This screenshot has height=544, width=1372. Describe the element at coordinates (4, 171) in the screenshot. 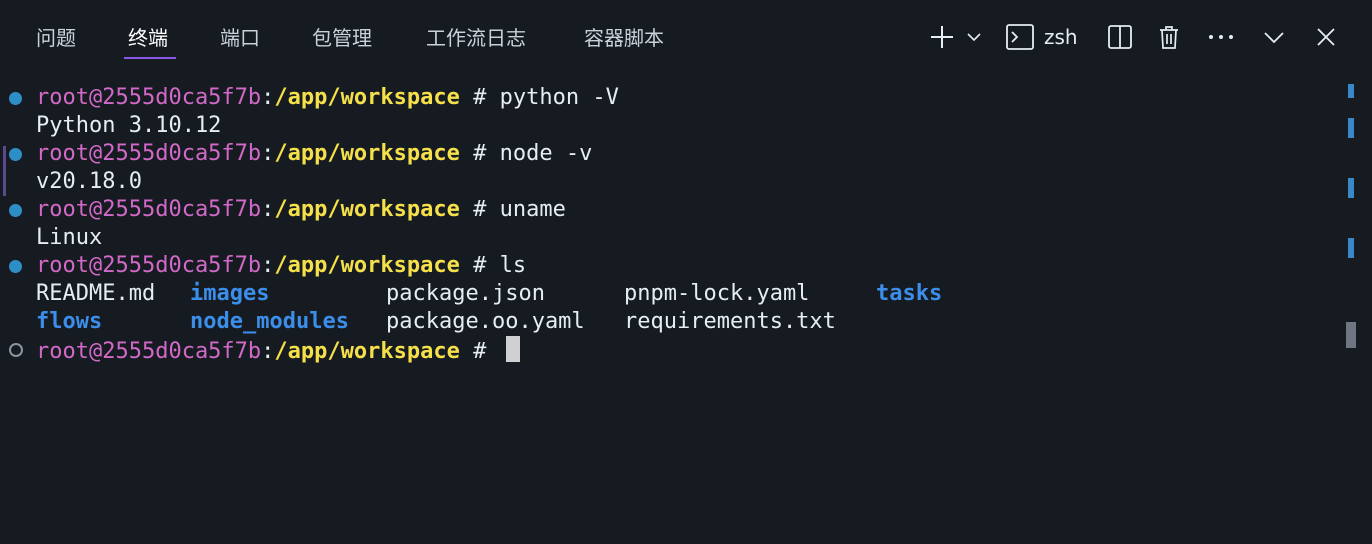

I see `command-highlight-bar` at that location.